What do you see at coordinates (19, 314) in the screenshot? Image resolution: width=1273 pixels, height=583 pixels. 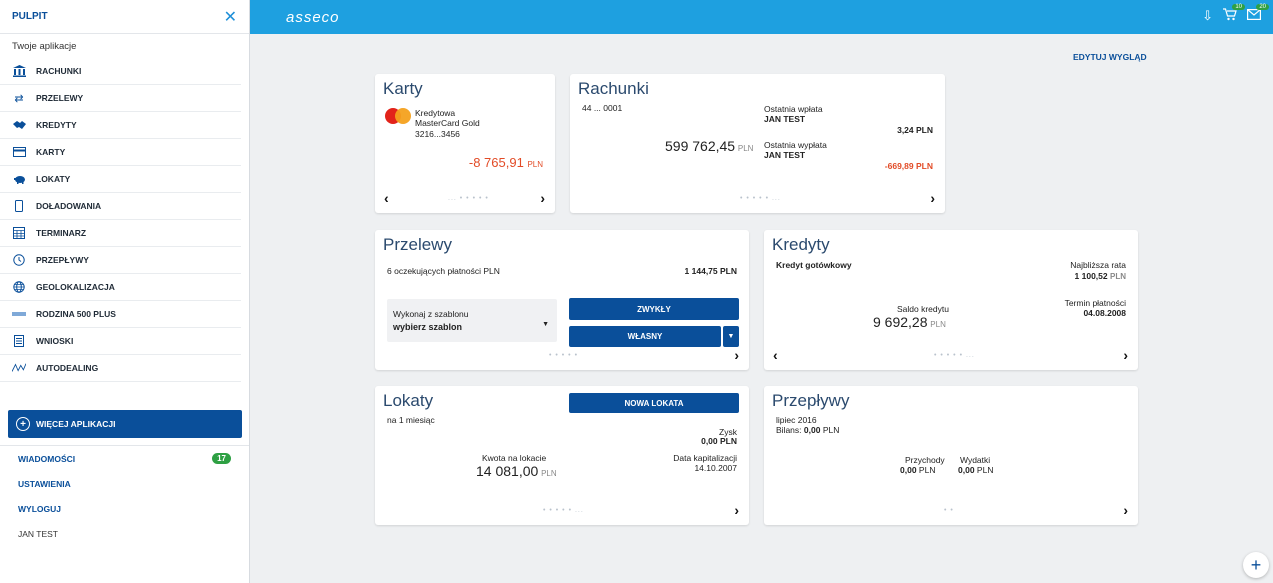 I see `family500-icon` at bounding box center [19, 314].